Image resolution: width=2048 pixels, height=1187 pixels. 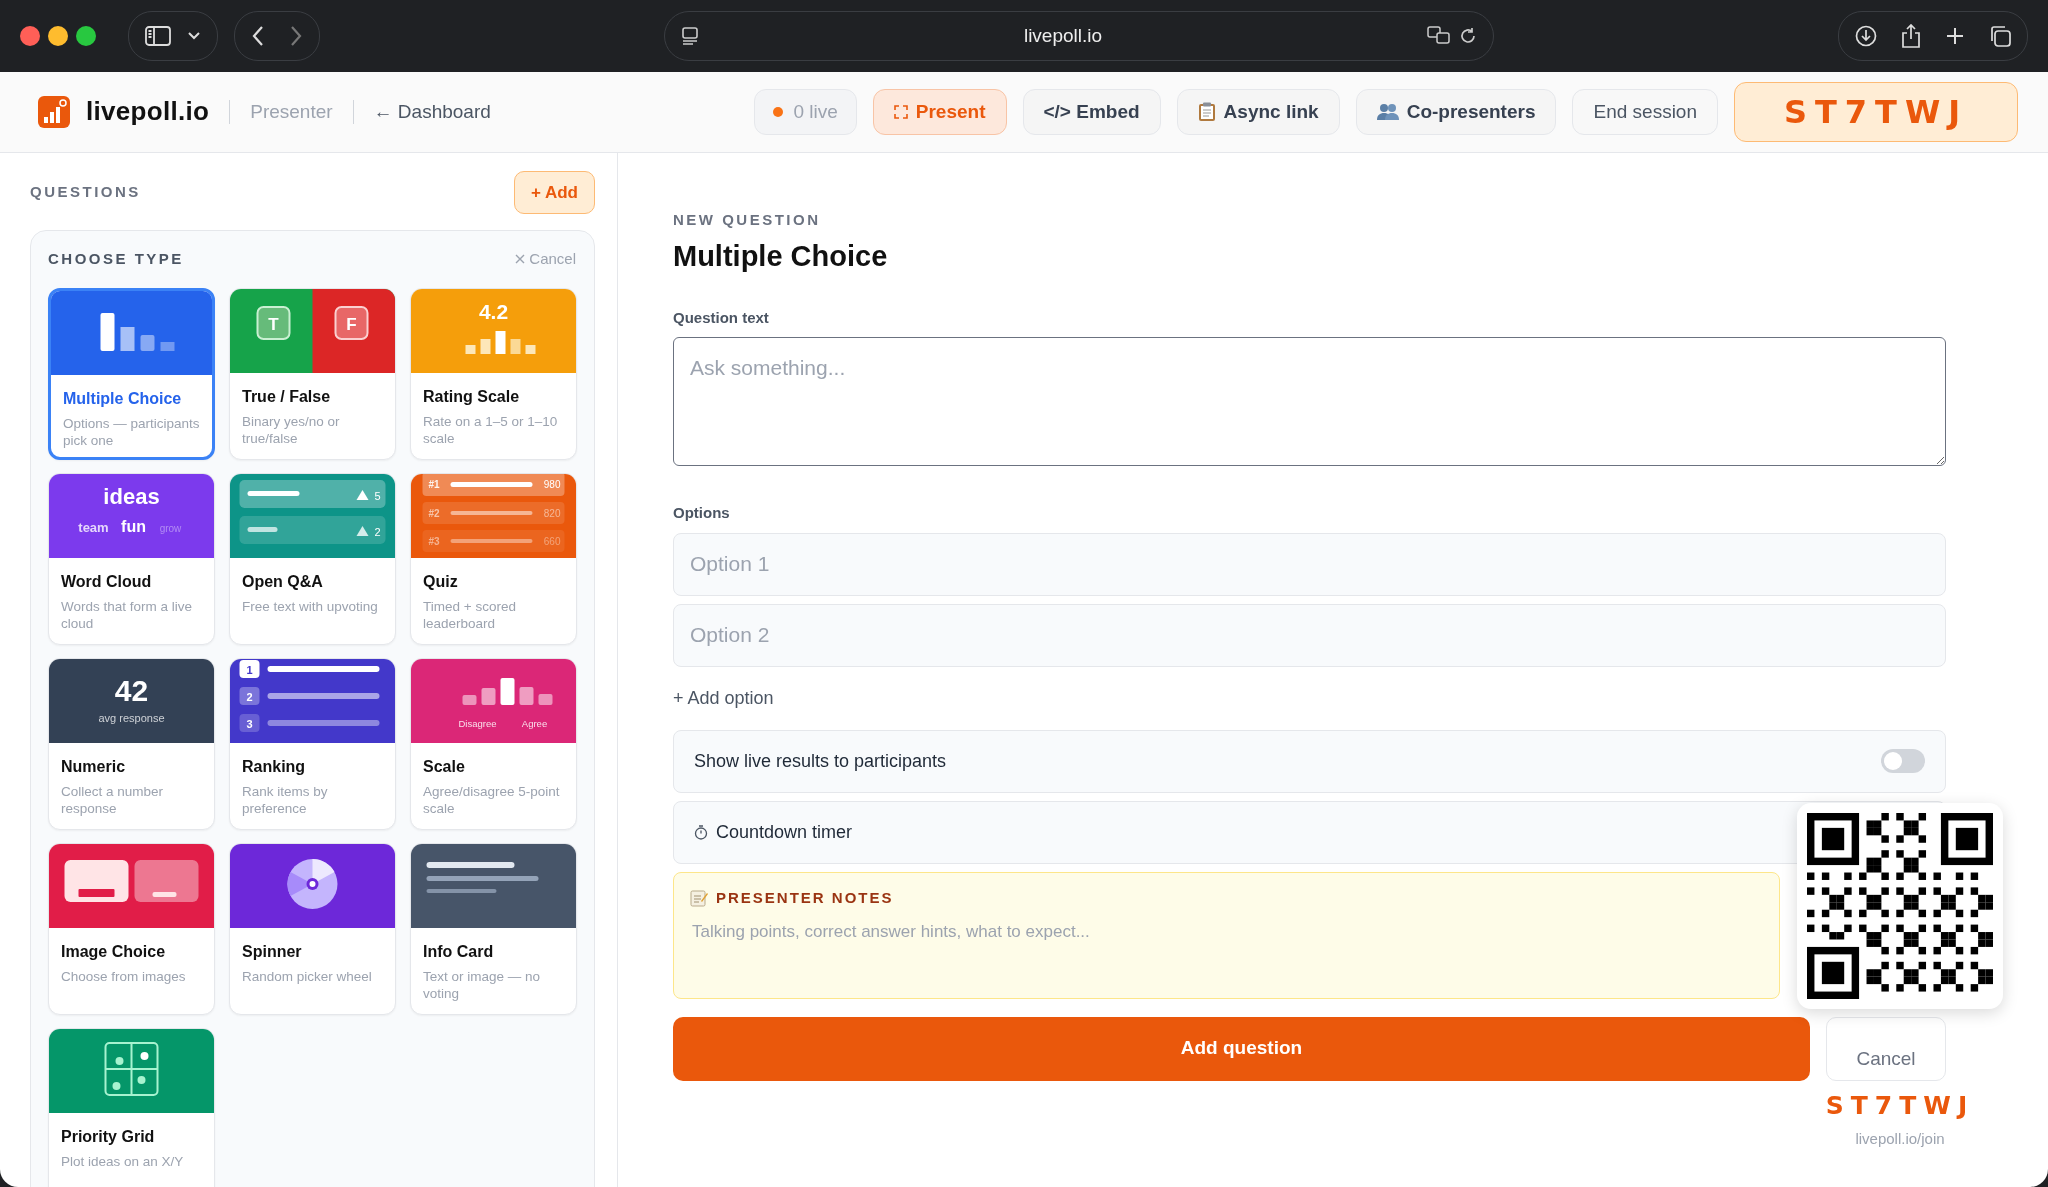 I want to click on role-label: Presenter, so click(x=291, y=111).